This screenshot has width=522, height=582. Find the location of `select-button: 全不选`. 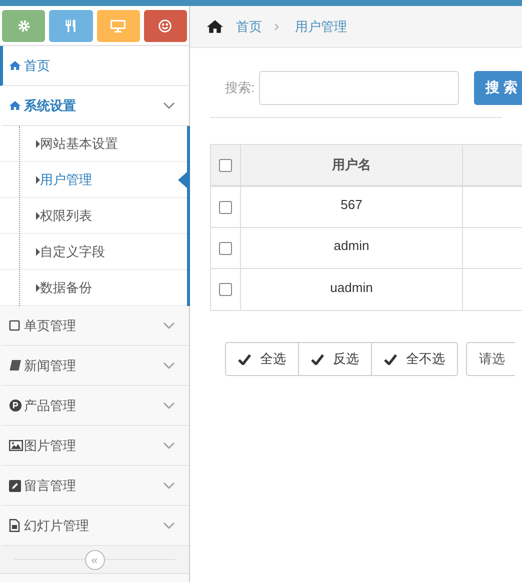

select-button: 全不选 is located at coordinates (414, 359).